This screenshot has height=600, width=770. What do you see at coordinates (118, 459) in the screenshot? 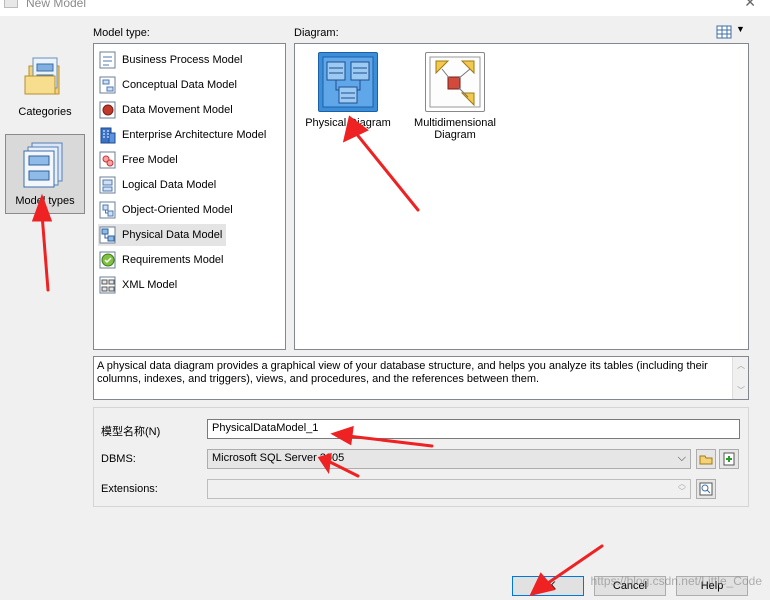
I see `dbms-label: DBMS:` at bounding box center [118, 459].